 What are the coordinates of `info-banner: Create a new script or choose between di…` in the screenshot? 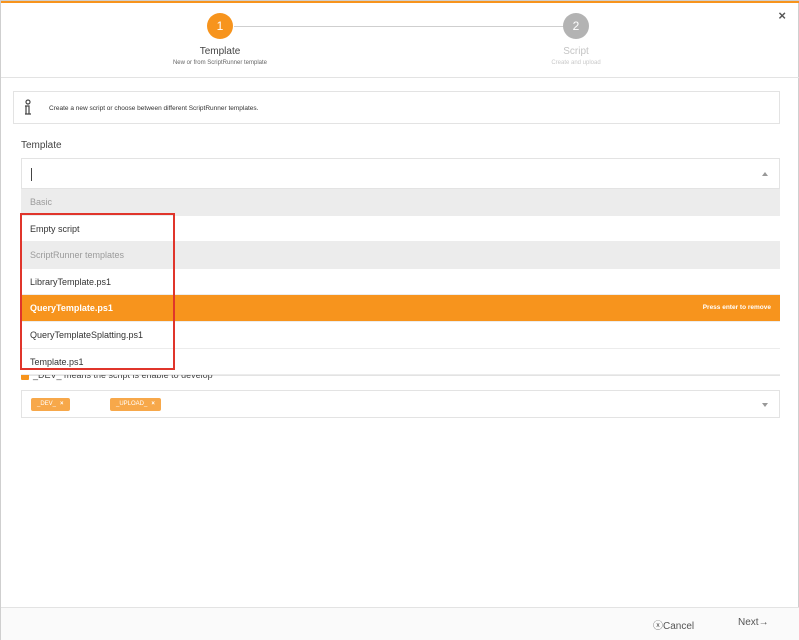 It's located at (396, 107).